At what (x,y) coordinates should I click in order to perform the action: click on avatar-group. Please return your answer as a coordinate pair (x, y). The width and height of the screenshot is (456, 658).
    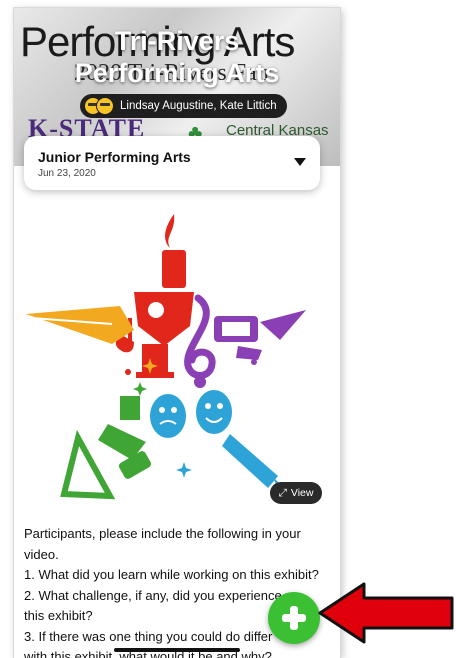
    Looking at the image, I should click on (99, 106).